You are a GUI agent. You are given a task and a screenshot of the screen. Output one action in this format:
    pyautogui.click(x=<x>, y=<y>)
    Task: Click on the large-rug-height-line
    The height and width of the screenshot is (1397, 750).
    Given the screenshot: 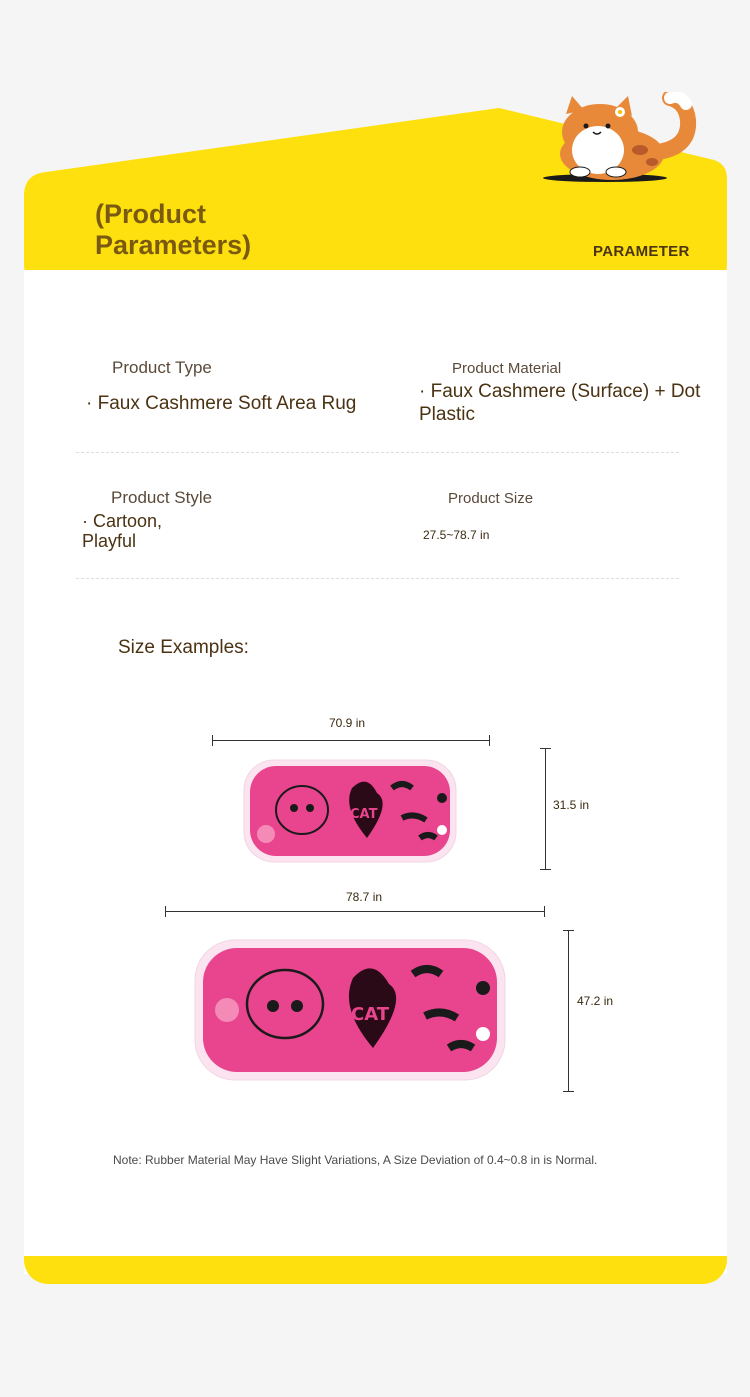 What is the action you would take?
    pyautogui.click(x=568, y=1011)
    